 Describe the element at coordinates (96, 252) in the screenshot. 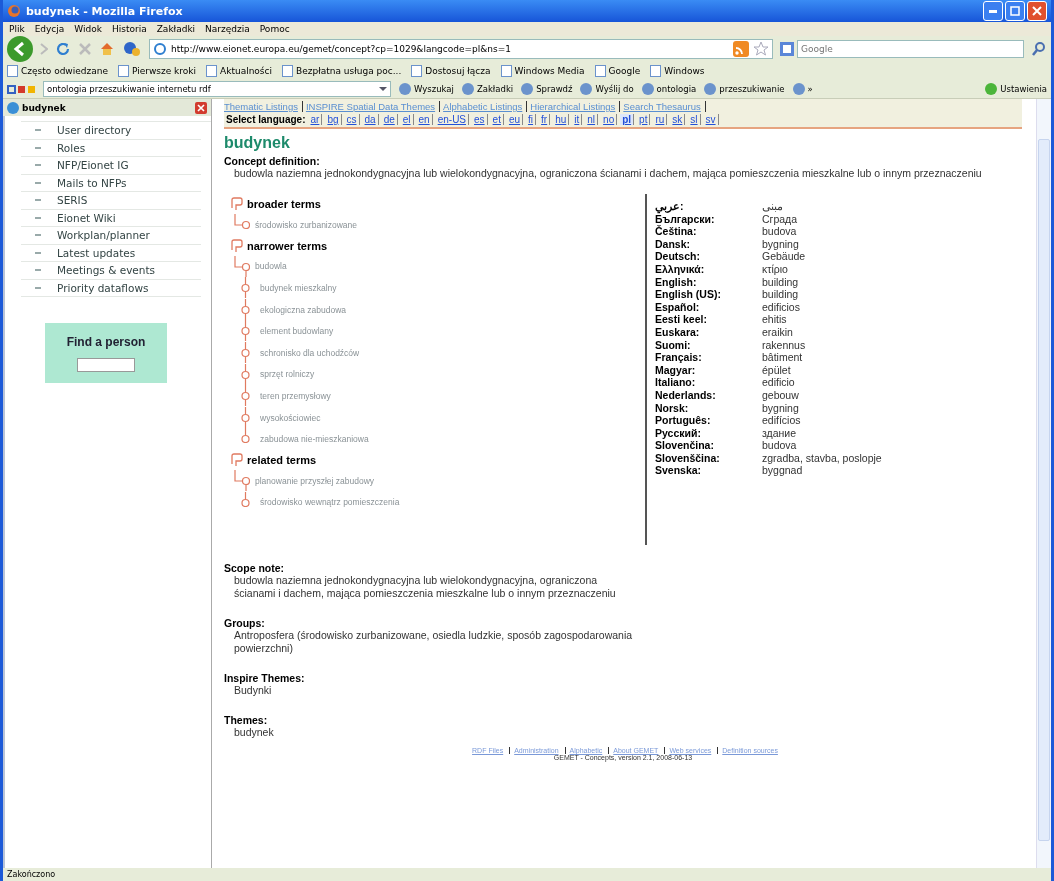

I see `nav-link: Latest updates` at that location.